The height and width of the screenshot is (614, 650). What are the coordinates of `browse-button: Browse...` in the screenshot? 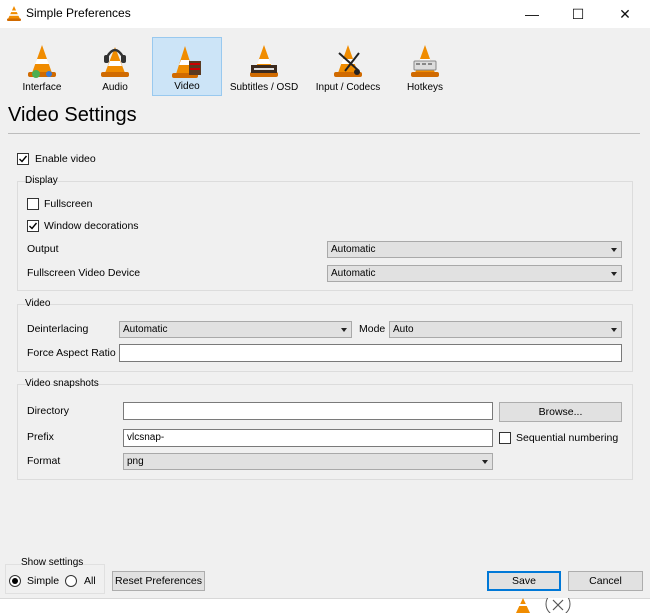 It's located at (560, 412).